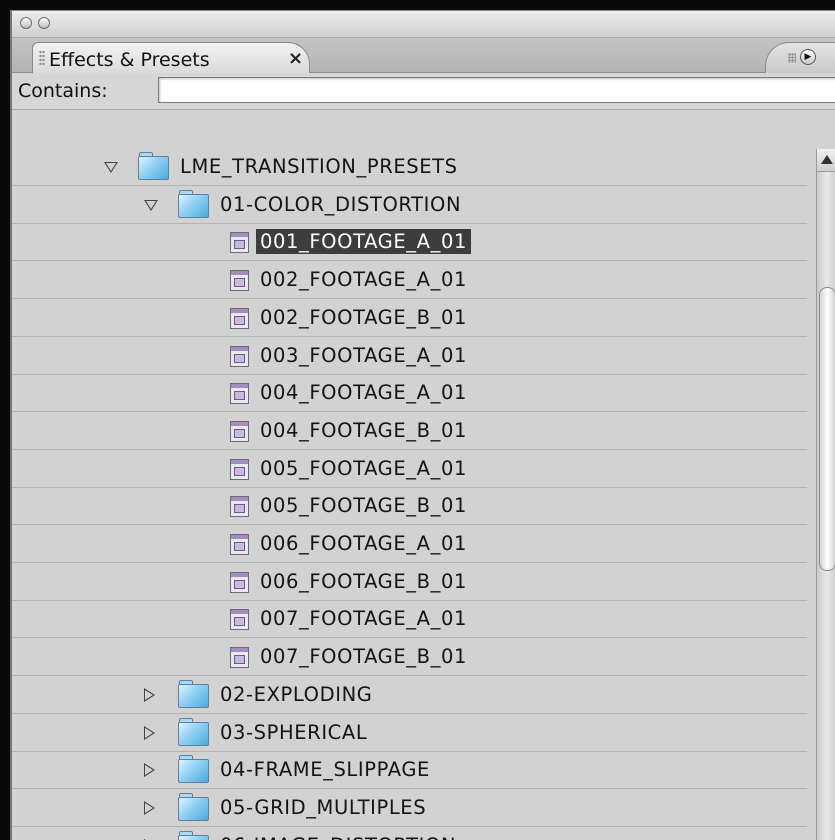  I want to click on vertical-scrollbar, so click(825, 494).